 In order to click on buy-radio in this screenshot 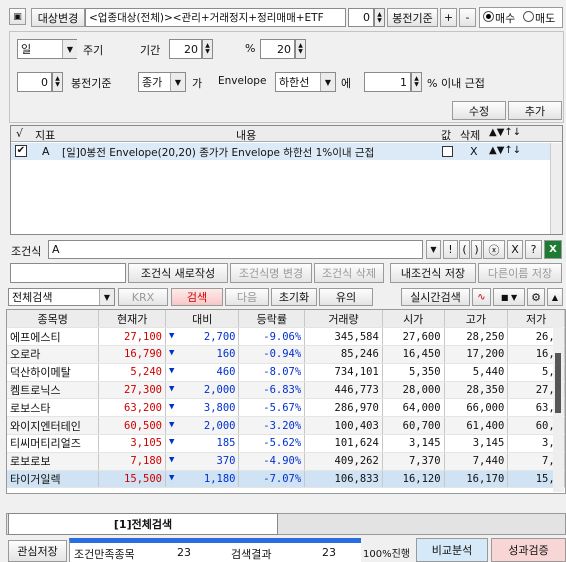, I will do `click(488, 16)`.